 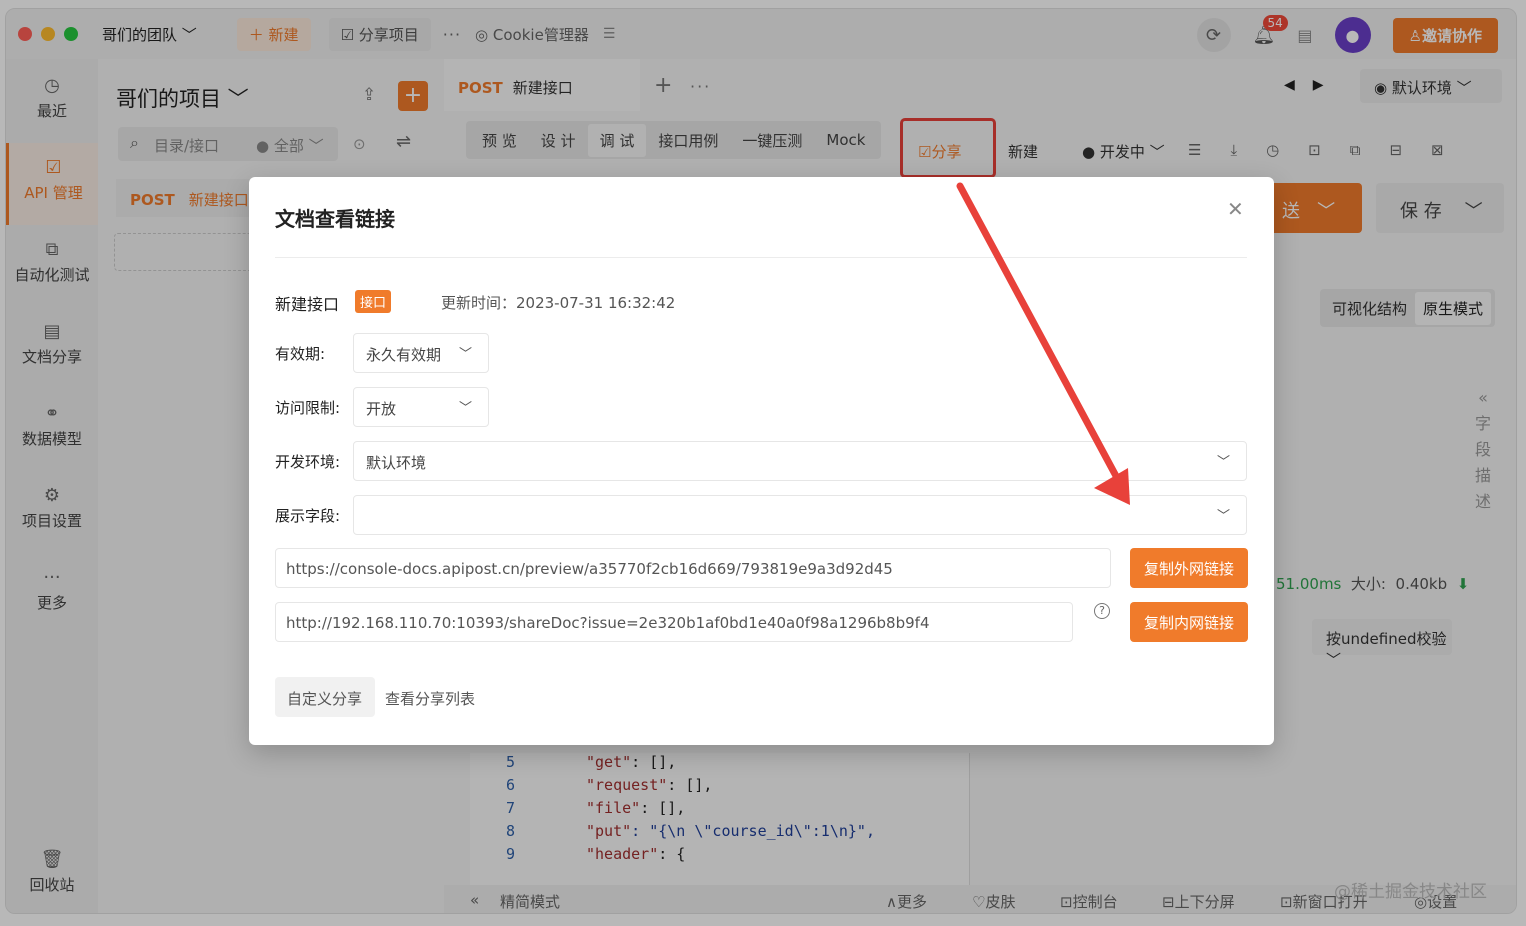 What do you see at coordinates (800, 515) in the screenshot?
I see `fields-select: ﹀` at bounding box center [800, 515].